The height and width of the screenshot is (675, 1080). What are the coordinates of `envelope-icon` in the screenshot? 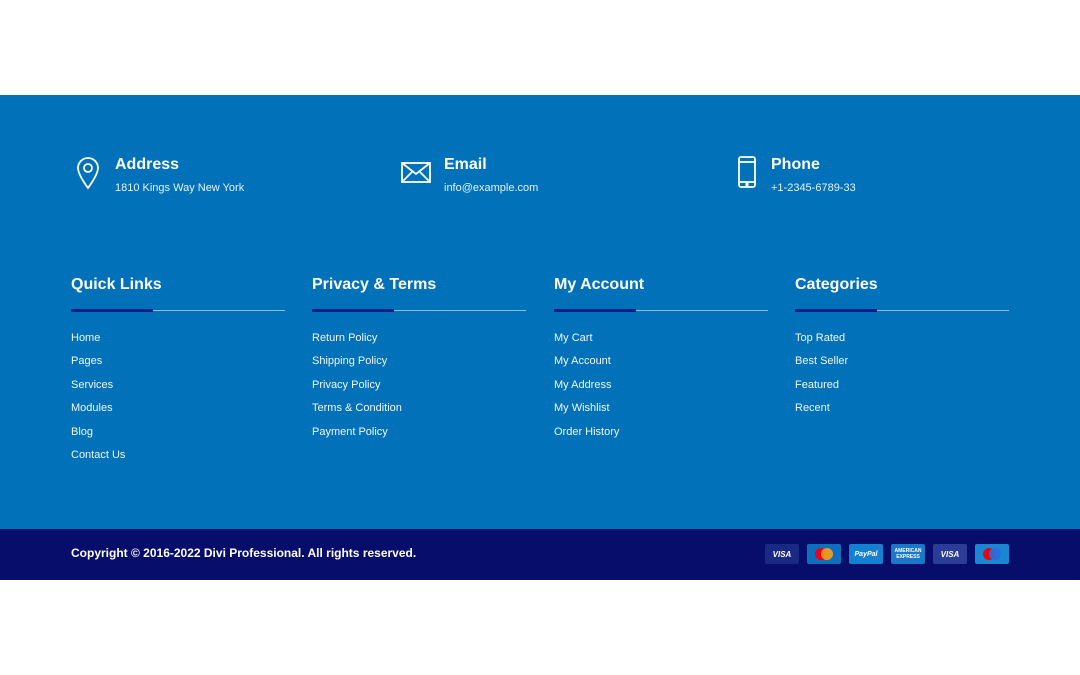 It's located at (416, 173).